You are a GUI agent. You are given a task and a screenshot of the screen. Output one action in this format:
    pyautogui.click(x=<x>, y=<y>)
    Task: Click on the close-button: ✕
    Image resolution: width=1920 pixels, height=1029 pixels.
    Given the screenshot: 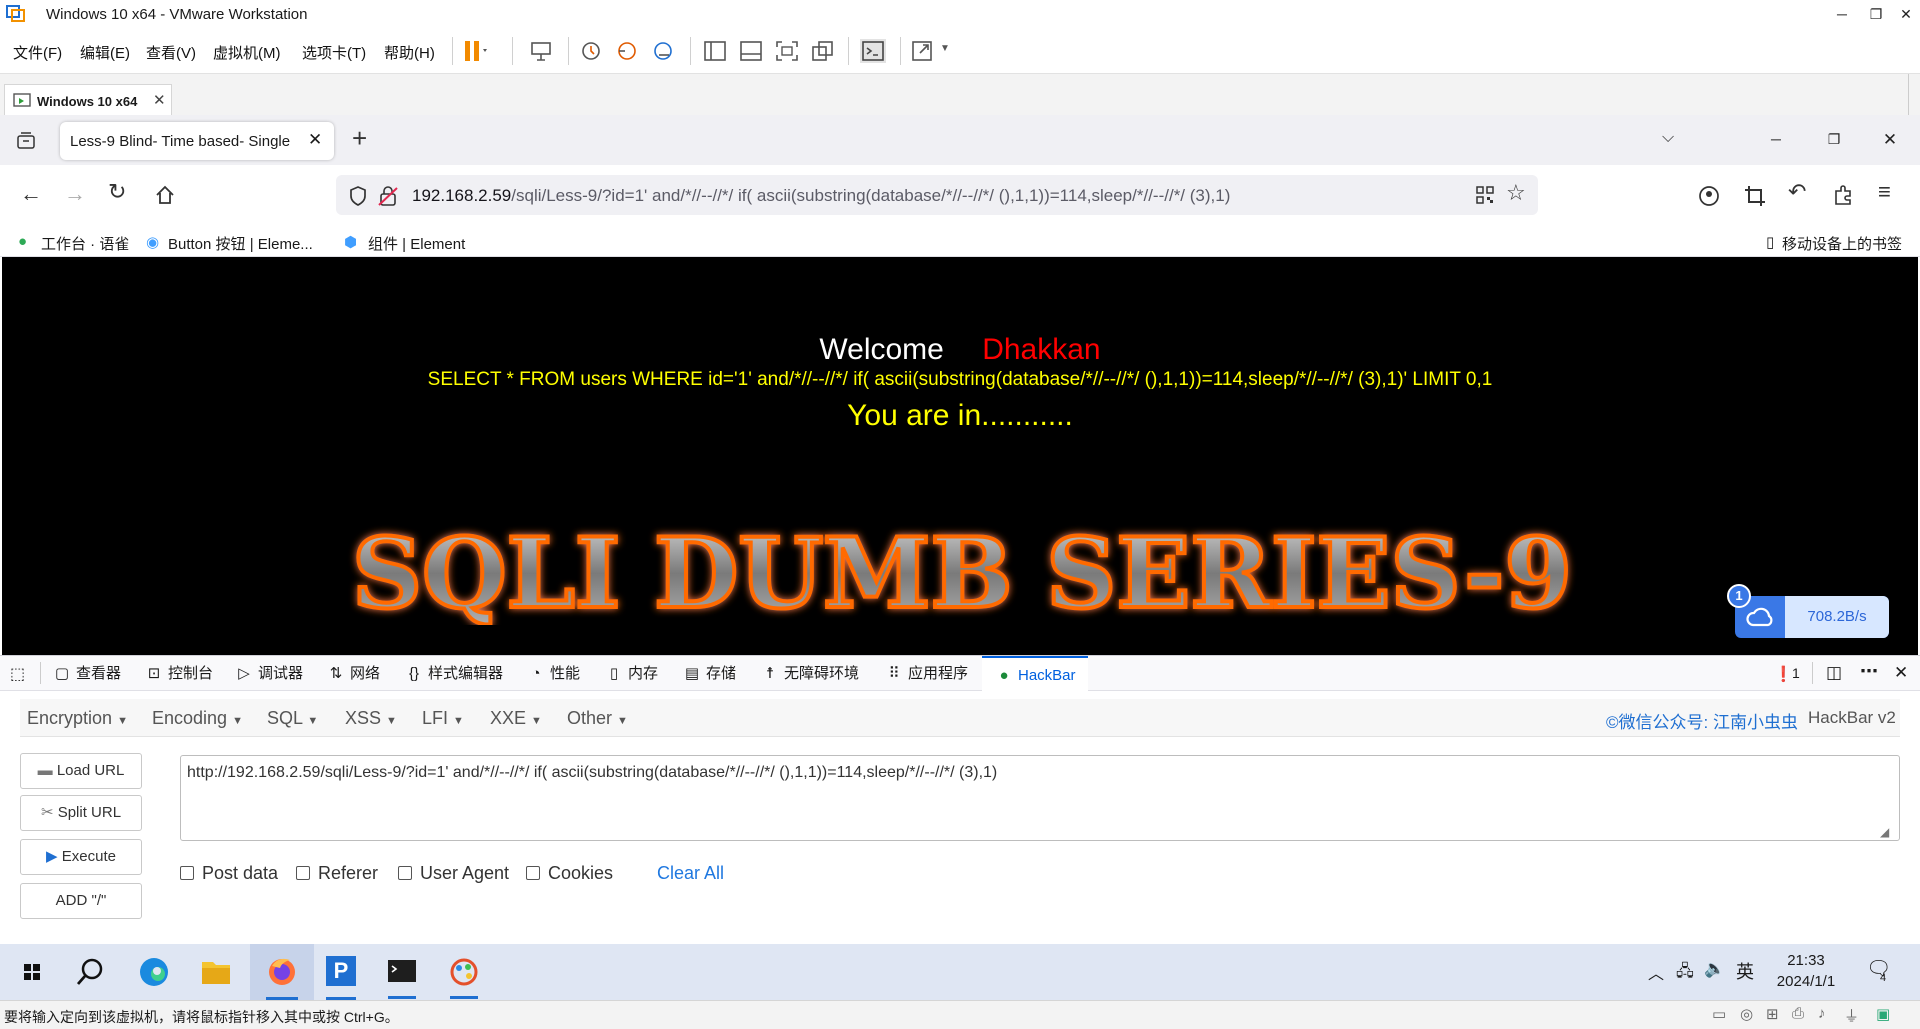 What is the action you would take?
    pyautogui.click(x=1903, y=14)
    